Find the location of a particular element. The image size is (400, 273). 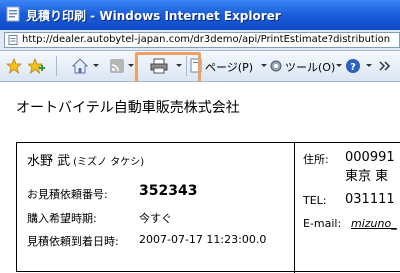

home-dropdown-icon is located at coordinates (96, 65).